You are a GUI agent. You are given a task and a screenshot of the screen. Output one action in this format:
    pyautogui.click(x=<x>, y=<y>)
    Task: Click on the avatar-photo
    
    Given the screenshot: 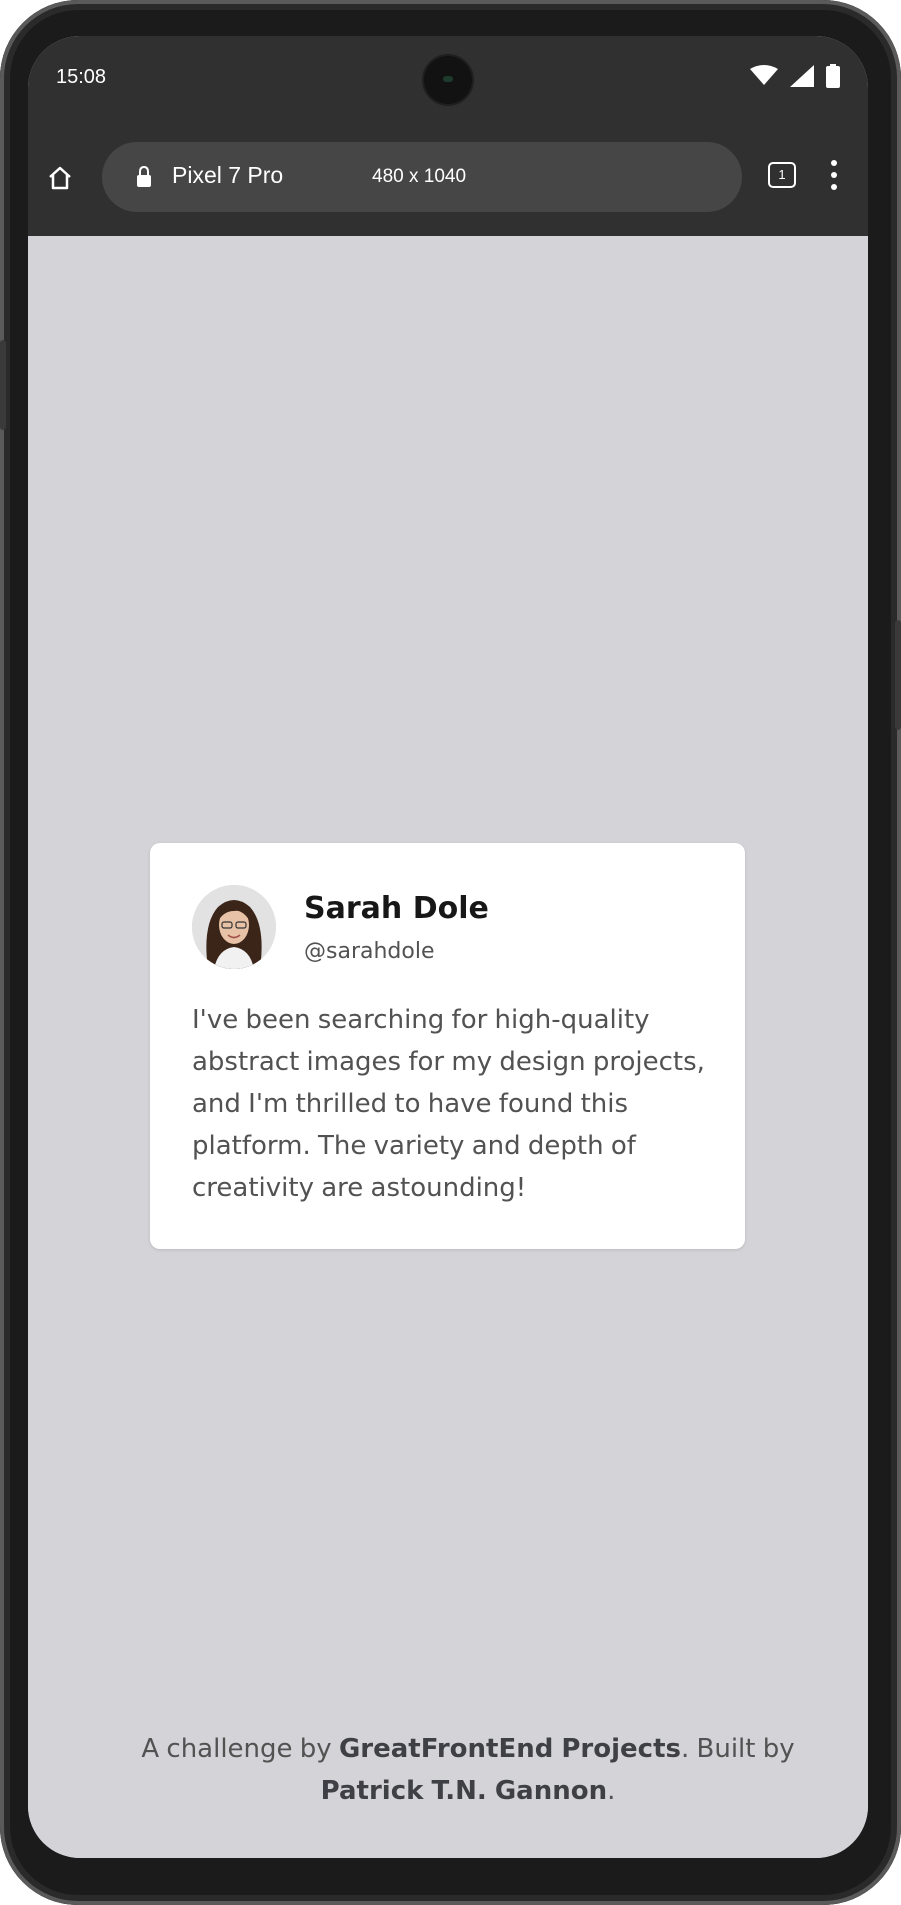 What is the action you would take?
    pyautogui.click(x=234, y=927)
    